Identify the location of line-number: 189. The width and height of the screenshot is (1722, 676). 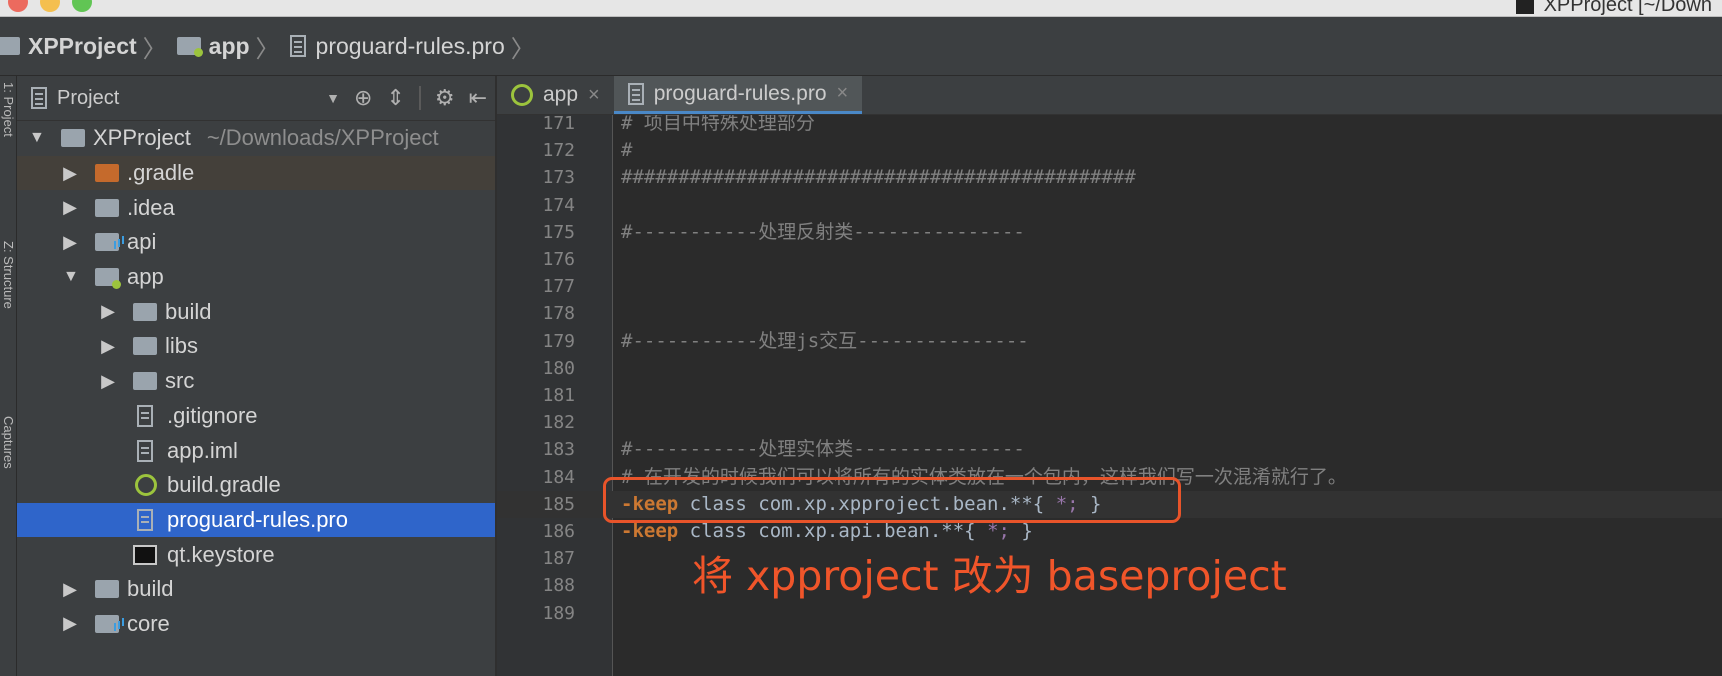
(558, 613).